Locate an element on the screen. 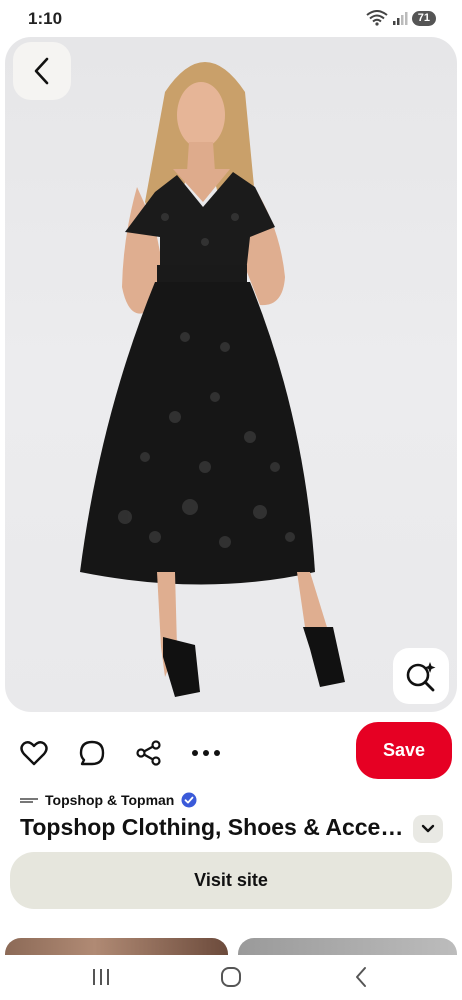 The height and width of the screenshot is (1000, 462). save-button: Save is located at coordinates (404, 750).